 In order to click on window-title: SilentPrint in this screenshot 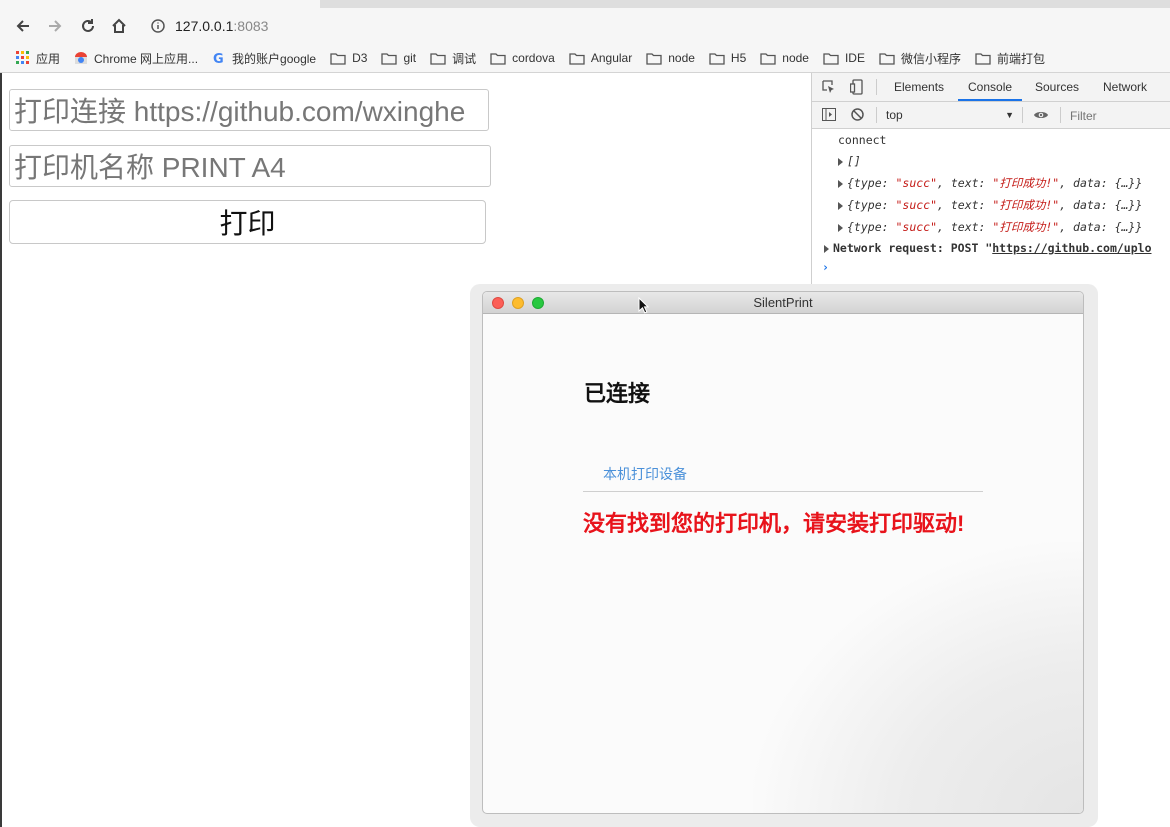, I will do `click(783, 302)`.